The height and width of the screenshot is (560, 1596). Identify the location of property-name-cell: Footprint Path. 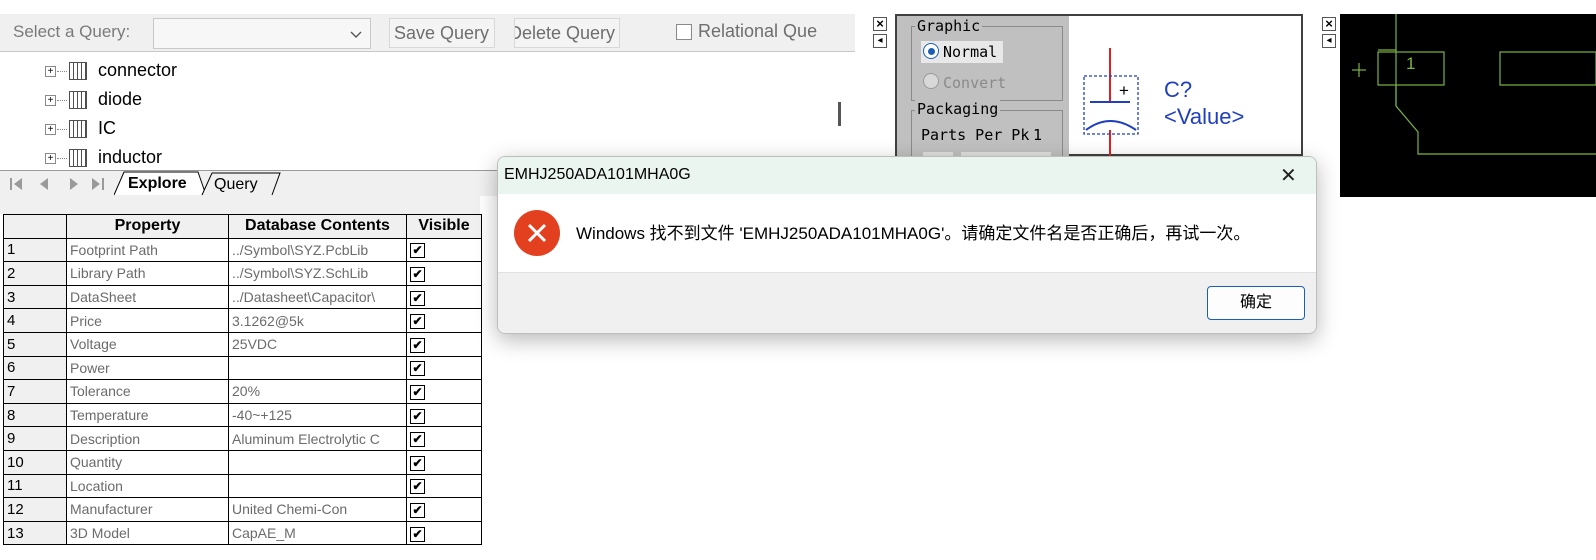
(147, 250).